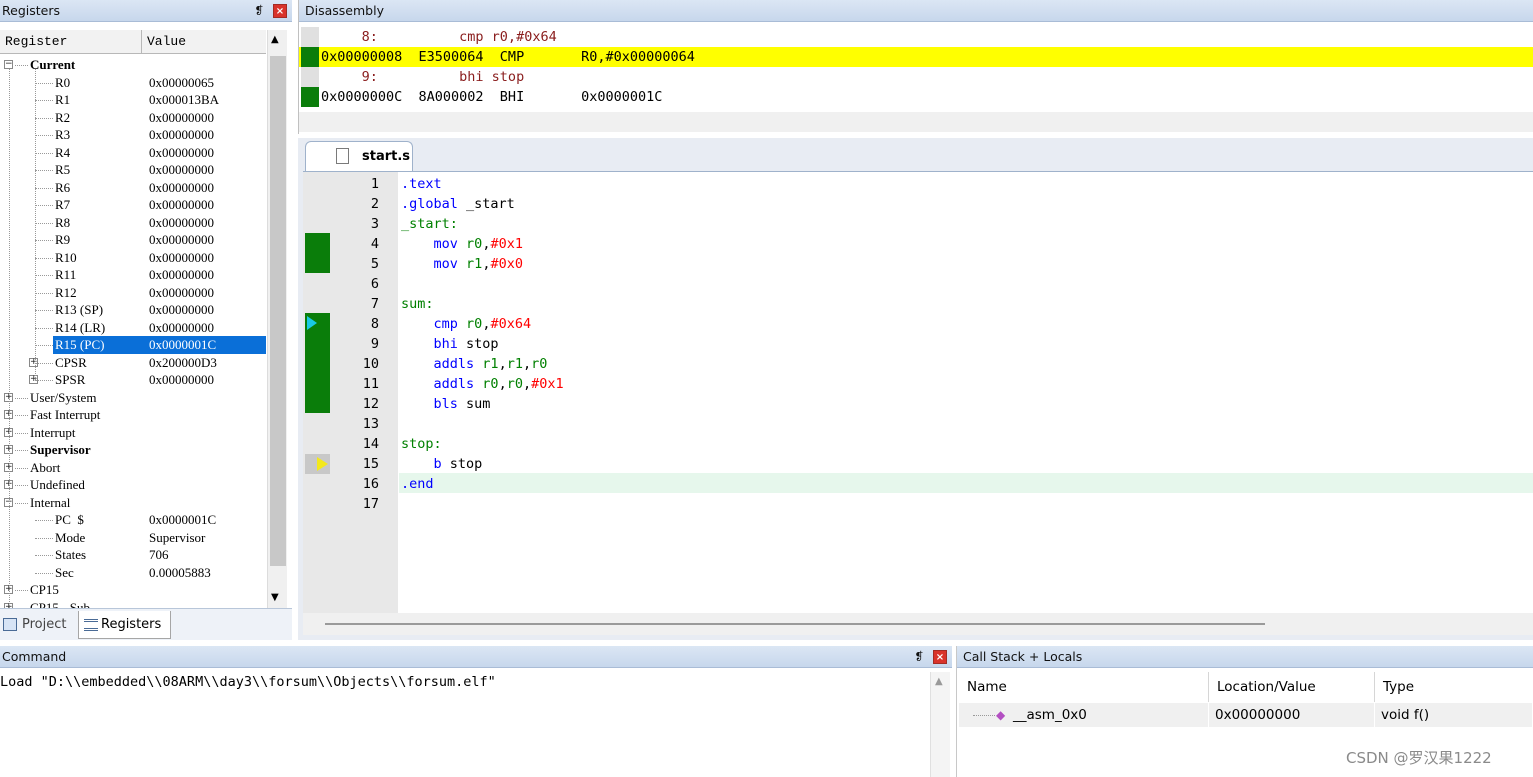 This screenshot has height=777, width=1533. What do you see at coordinates (133, 118) in the screenshot?
I see `register-row-r2: R2 0x00000000` at bounding box center [133, 118].